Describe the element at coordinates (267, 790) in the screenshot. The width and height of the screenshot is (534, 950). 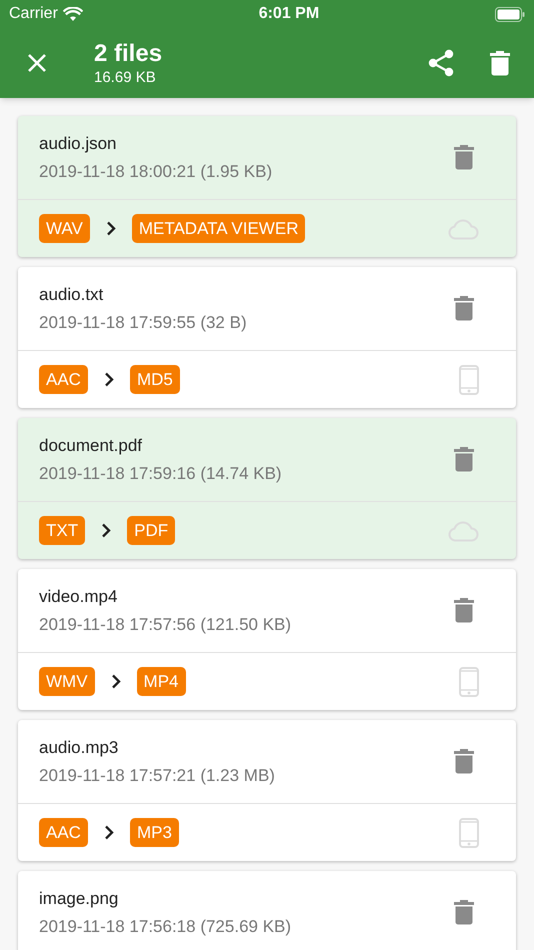
I see `file-card: audio.mp3 2019-11-18 17:57:21 (1.23 MB) AAC MP3` at that location.